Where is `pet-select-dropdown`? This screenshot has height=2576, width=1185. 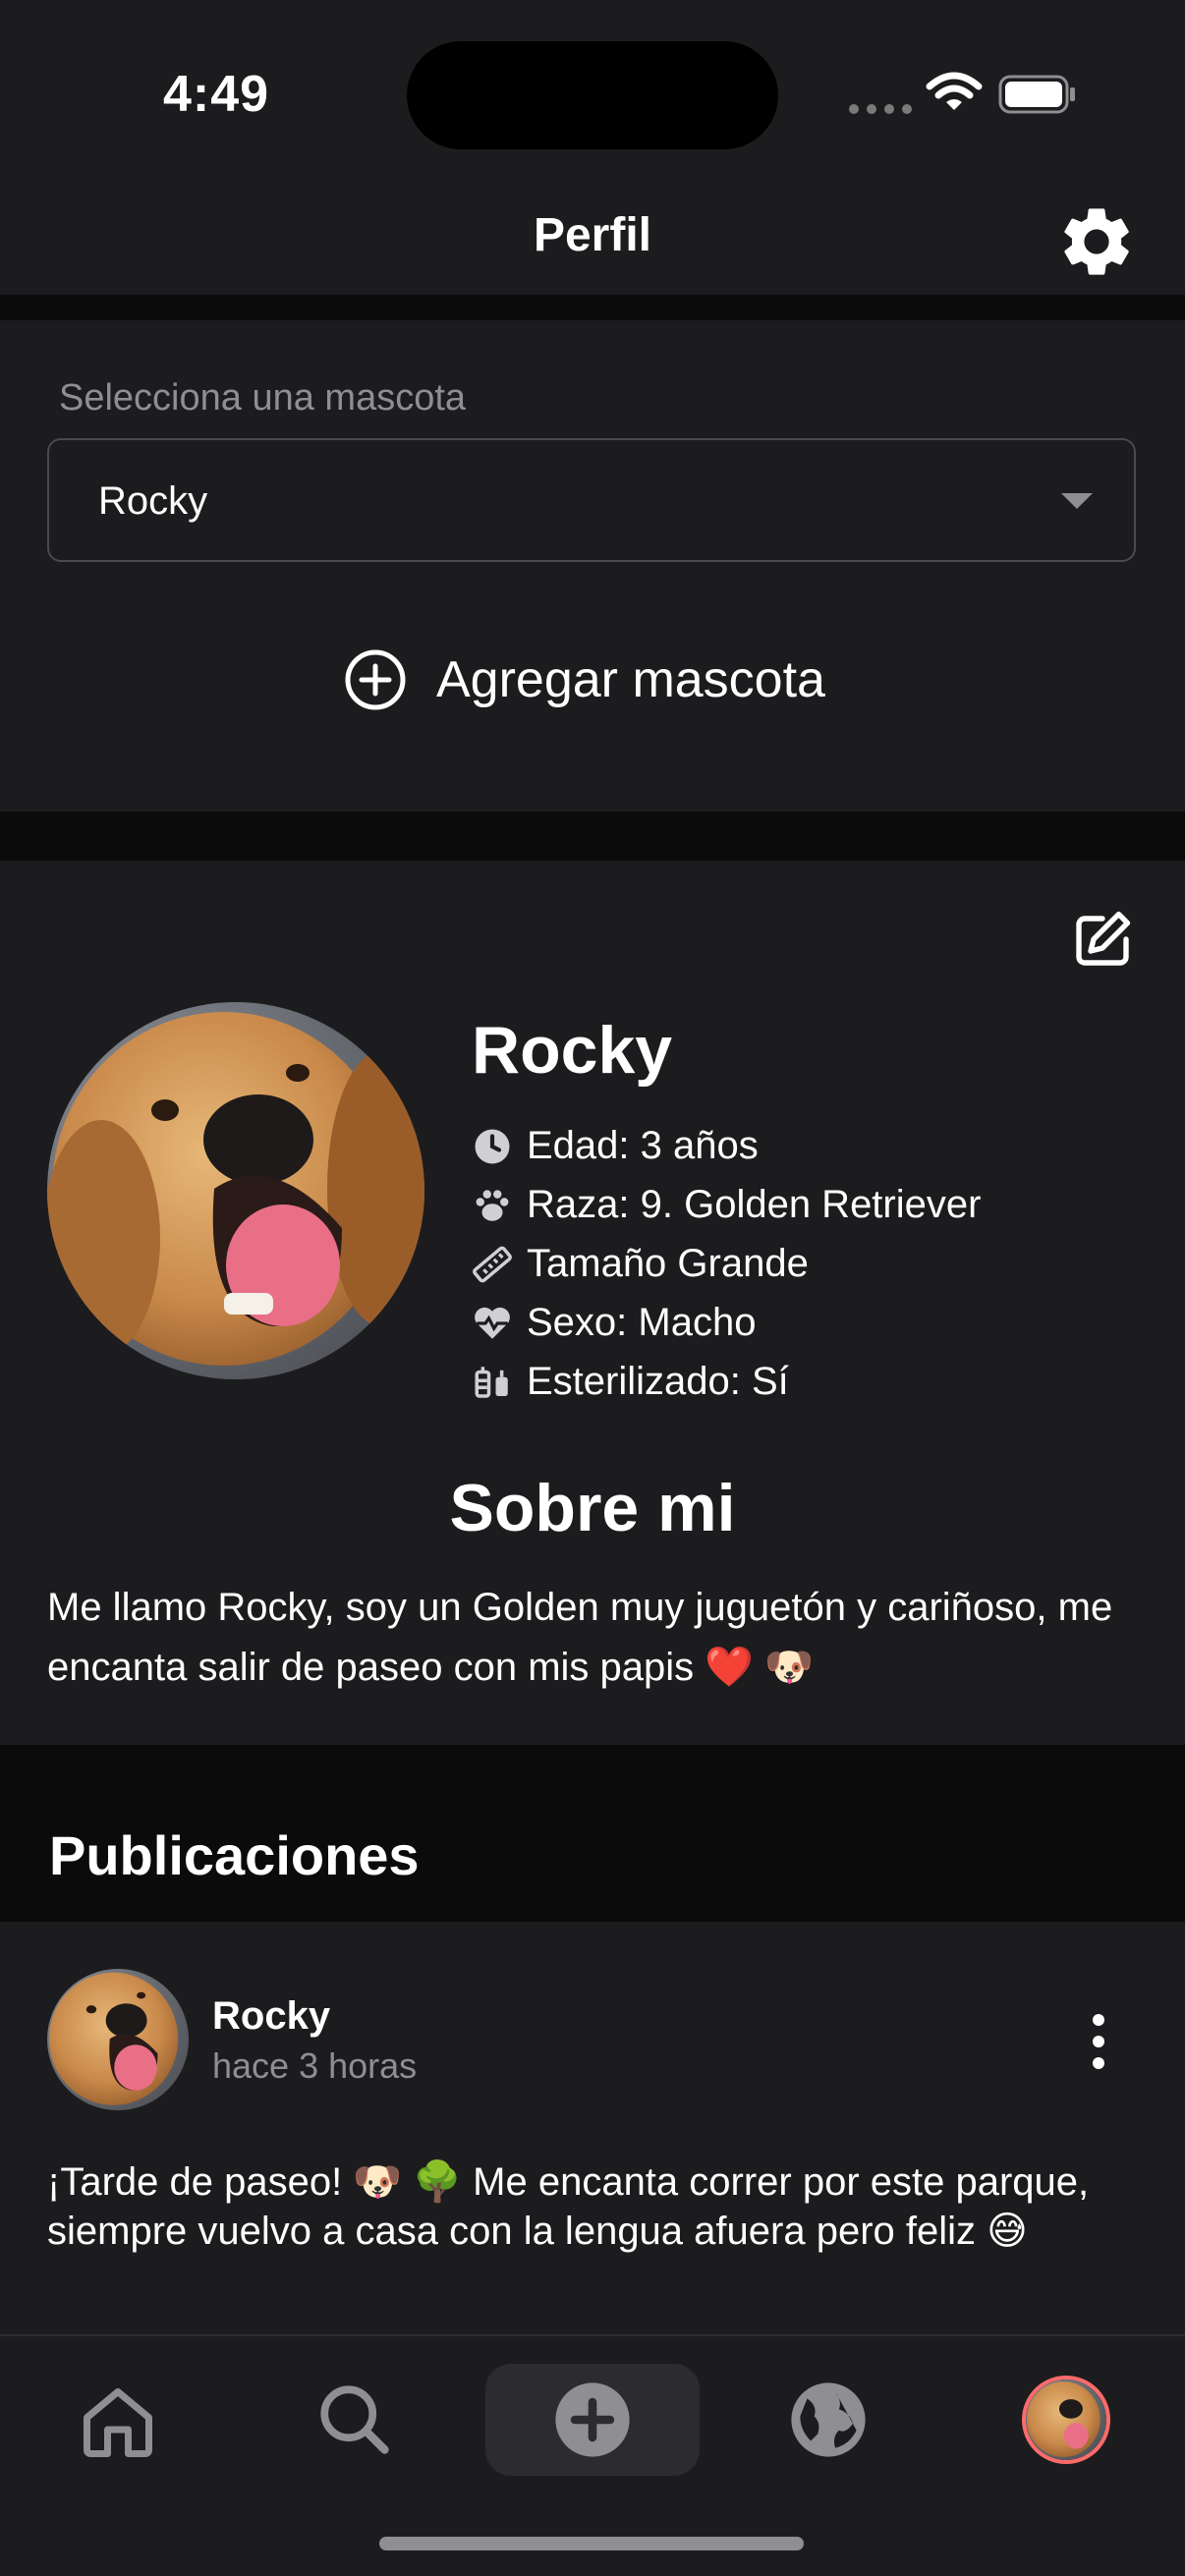 pet-select-dropdown is located at coordinates (592, 500).